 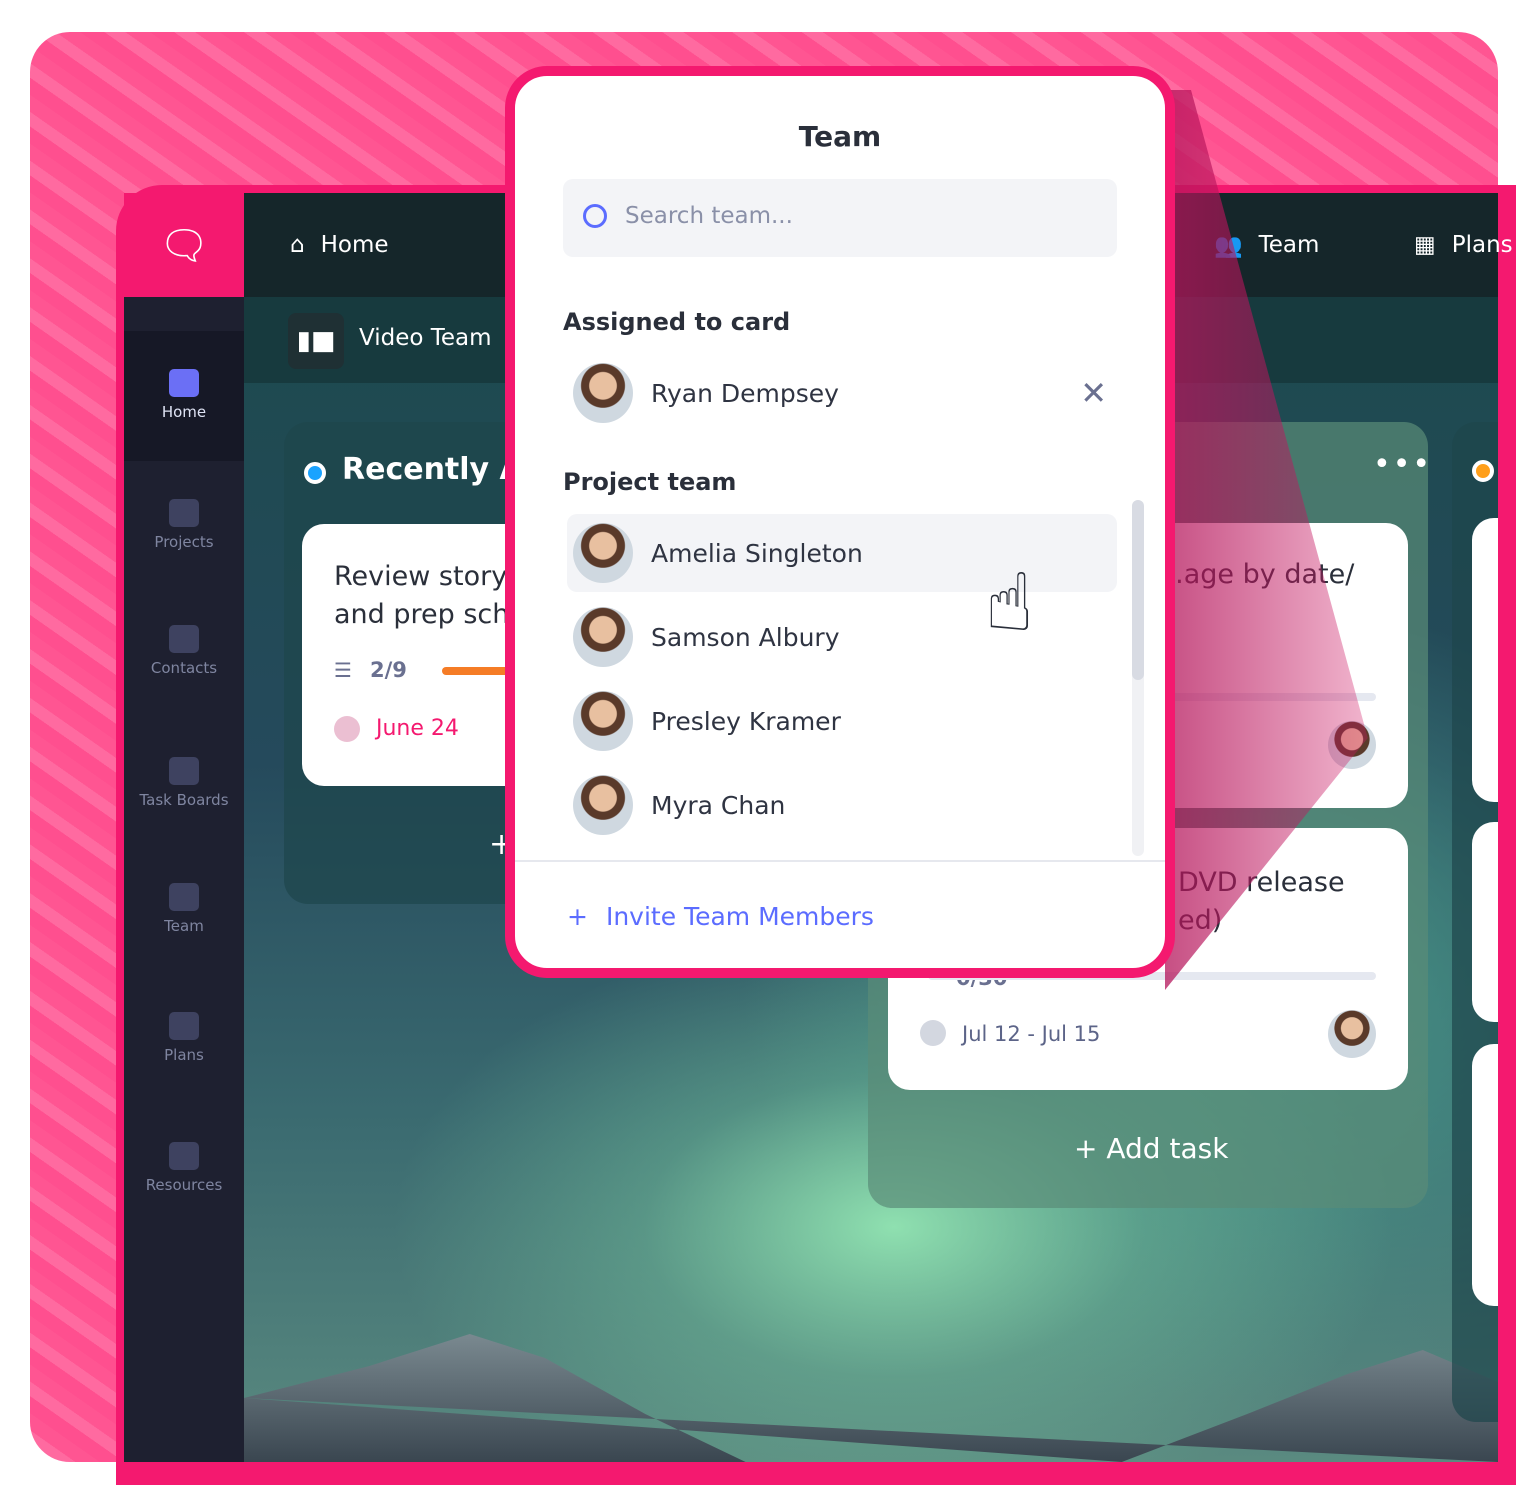 What do you see at coordinates (184, 1156) in the screenshot?
I see `books-icon` at bounding box center [184, 1156].